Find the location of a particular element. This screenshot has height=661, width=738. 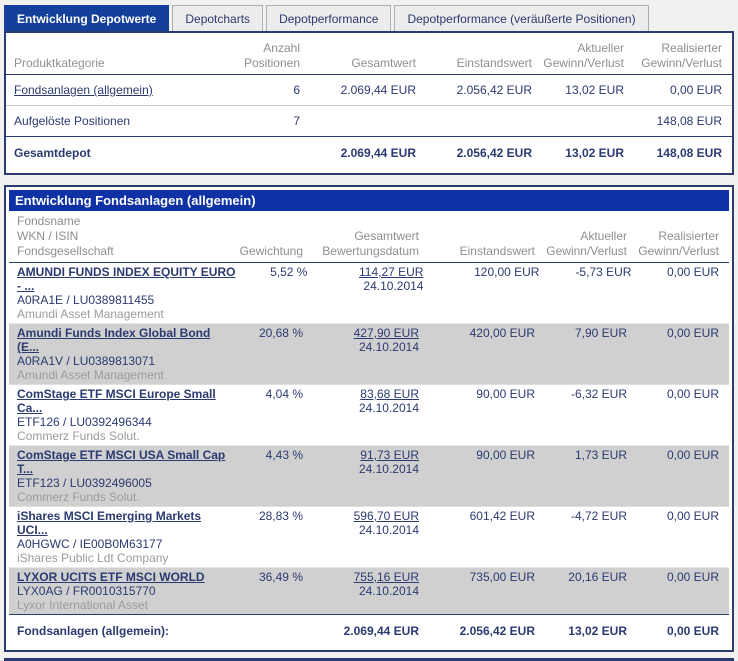

tab-depotperformance-veraeusserte-positionen: Depotperformance (veräußerte Positionen) is located at coordinates (521, 18).